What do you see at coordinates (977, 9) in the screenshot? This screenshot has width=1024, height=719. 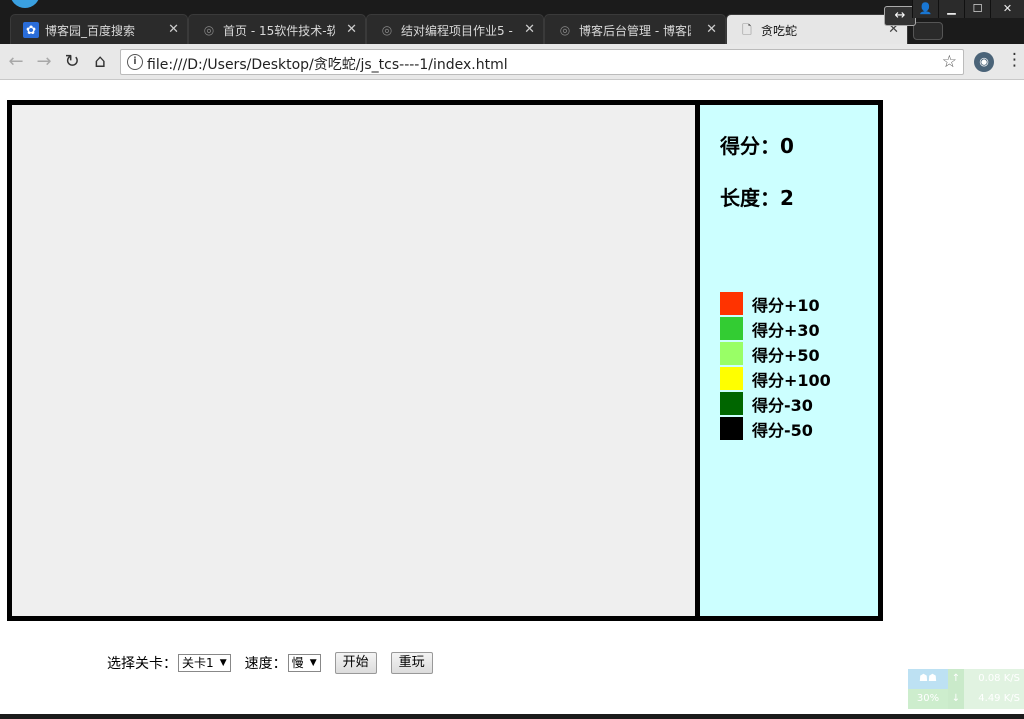 I see `maximize-icon: ☐` at bounding box center [977, 9].